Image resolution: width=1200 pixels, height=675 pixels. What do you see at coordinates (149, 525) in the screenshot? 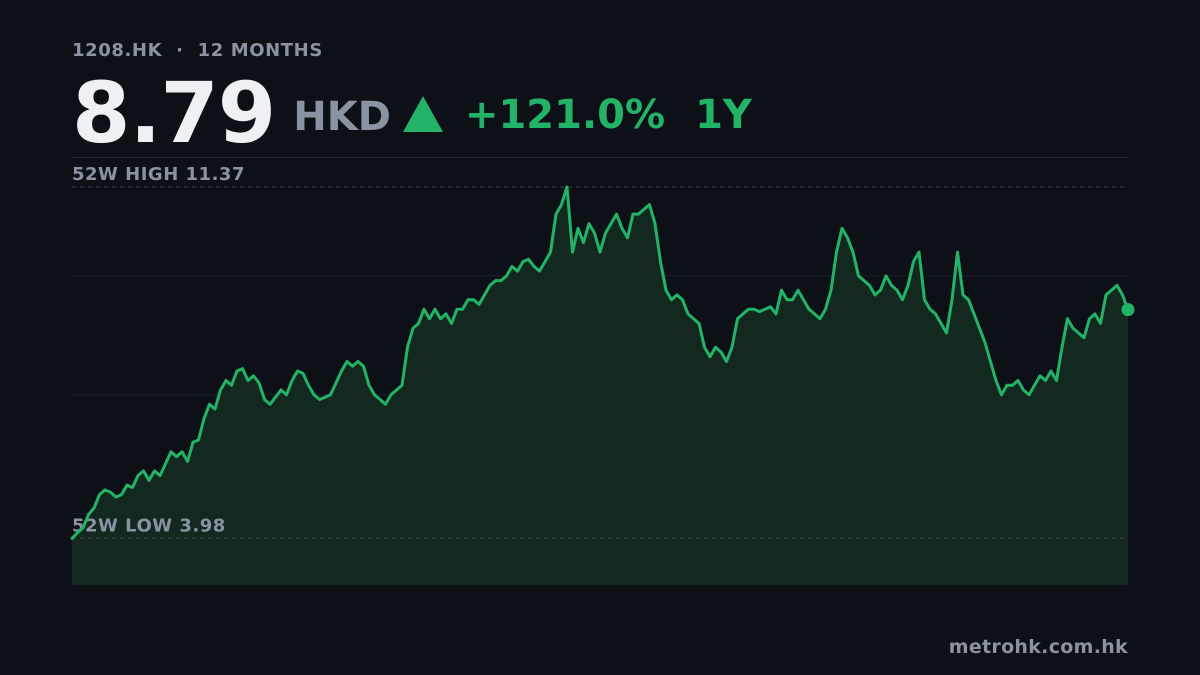
I see `low-reference-label: 52W LOW 3.98` at bounding box center [149, 525].